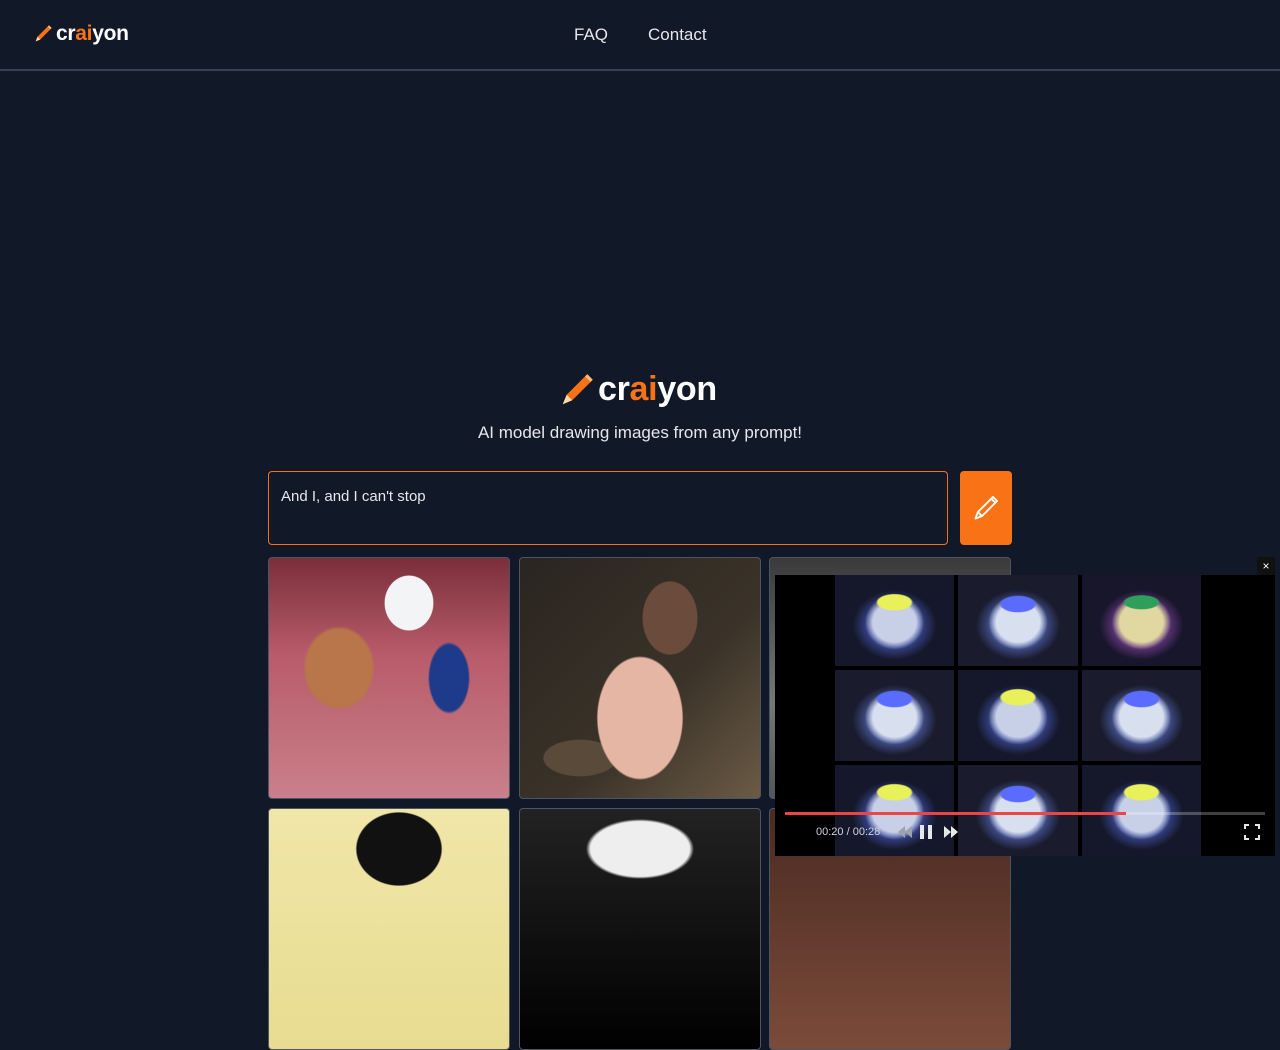 This screenshot has width=1280, height=1050. I want to click on prompt-input, so click(608, 508).